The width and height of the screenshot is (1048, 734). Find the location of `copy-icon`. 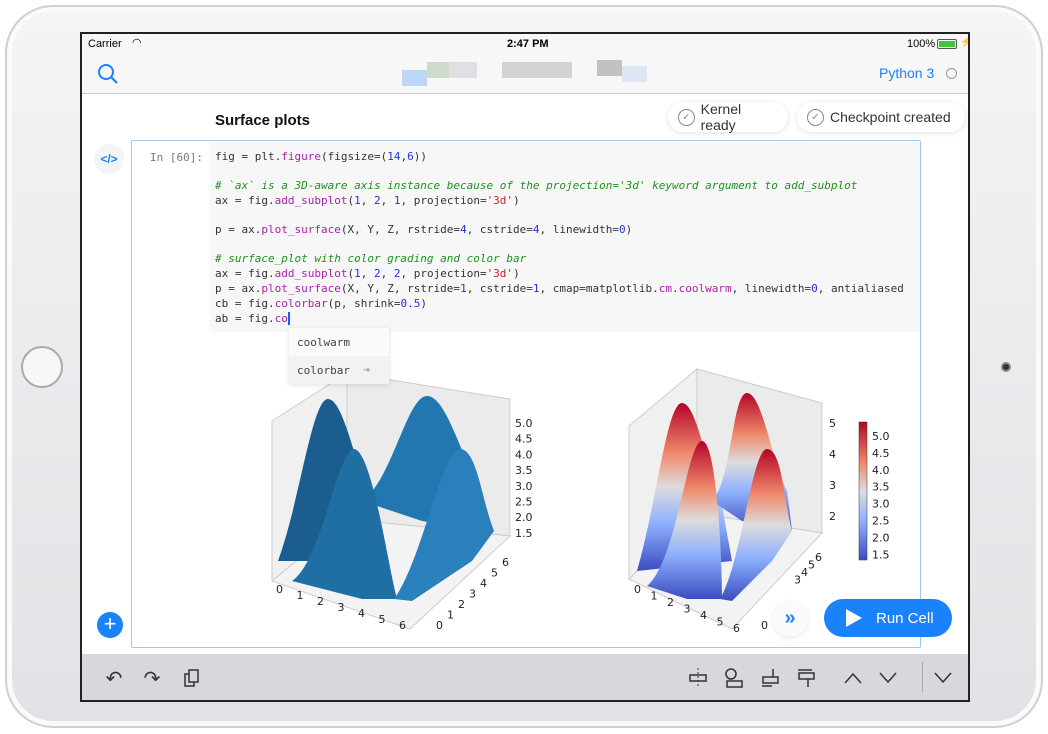

copy-icon is located at coordinates (192, 678).